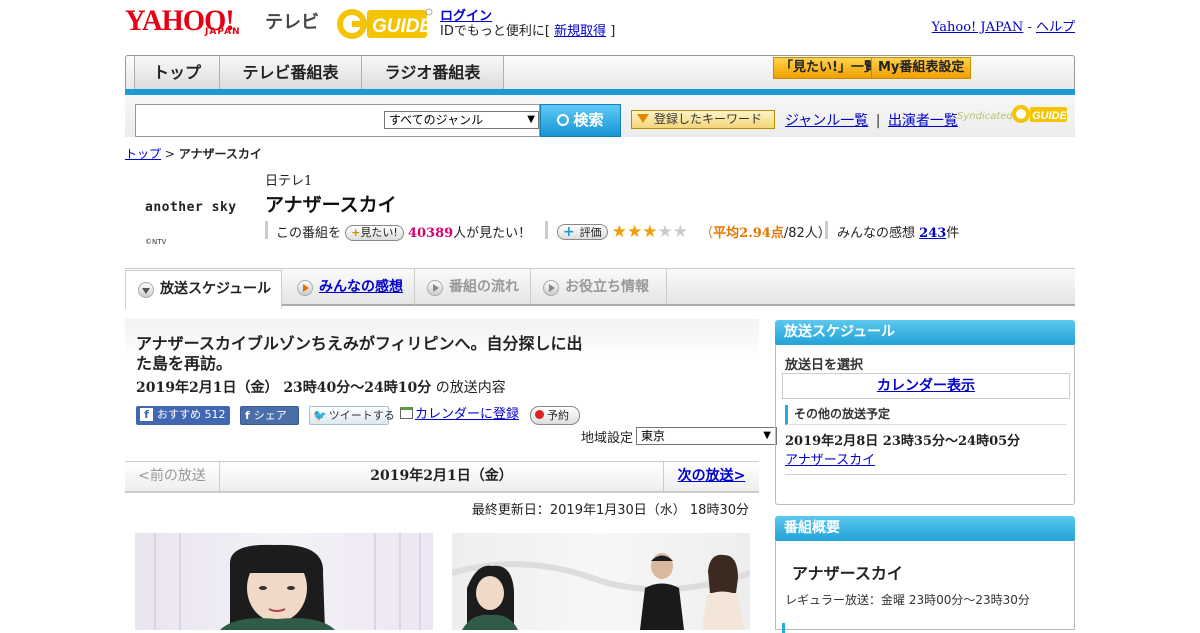 This screenshot has width=1200, height=633. I want to click on want-list-button: 「見たい!」一覧, so click(828, 68).